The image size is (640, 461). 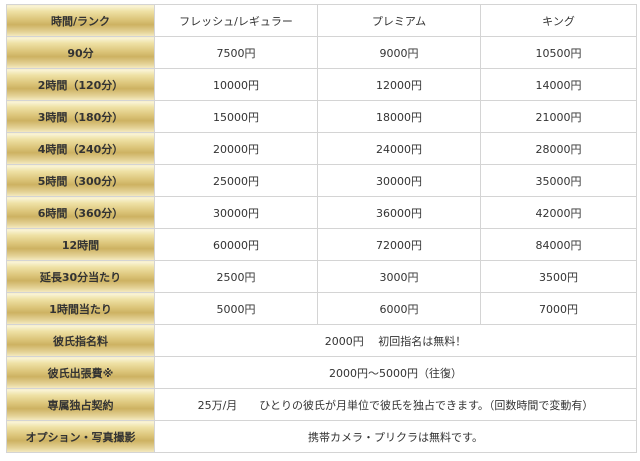 I want to click on table-row: 2時間（120分） 10000円 12000円 14000円, so click(x=321, y=84).